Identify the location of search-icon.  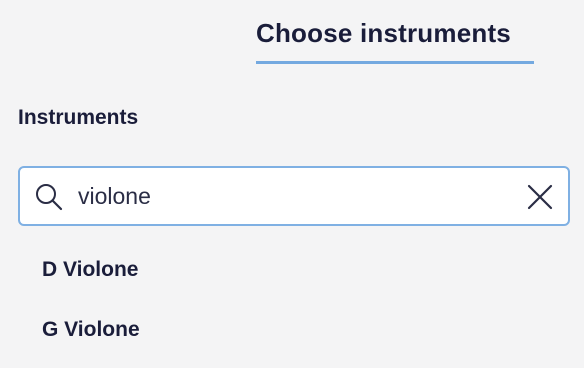
(49, 197).